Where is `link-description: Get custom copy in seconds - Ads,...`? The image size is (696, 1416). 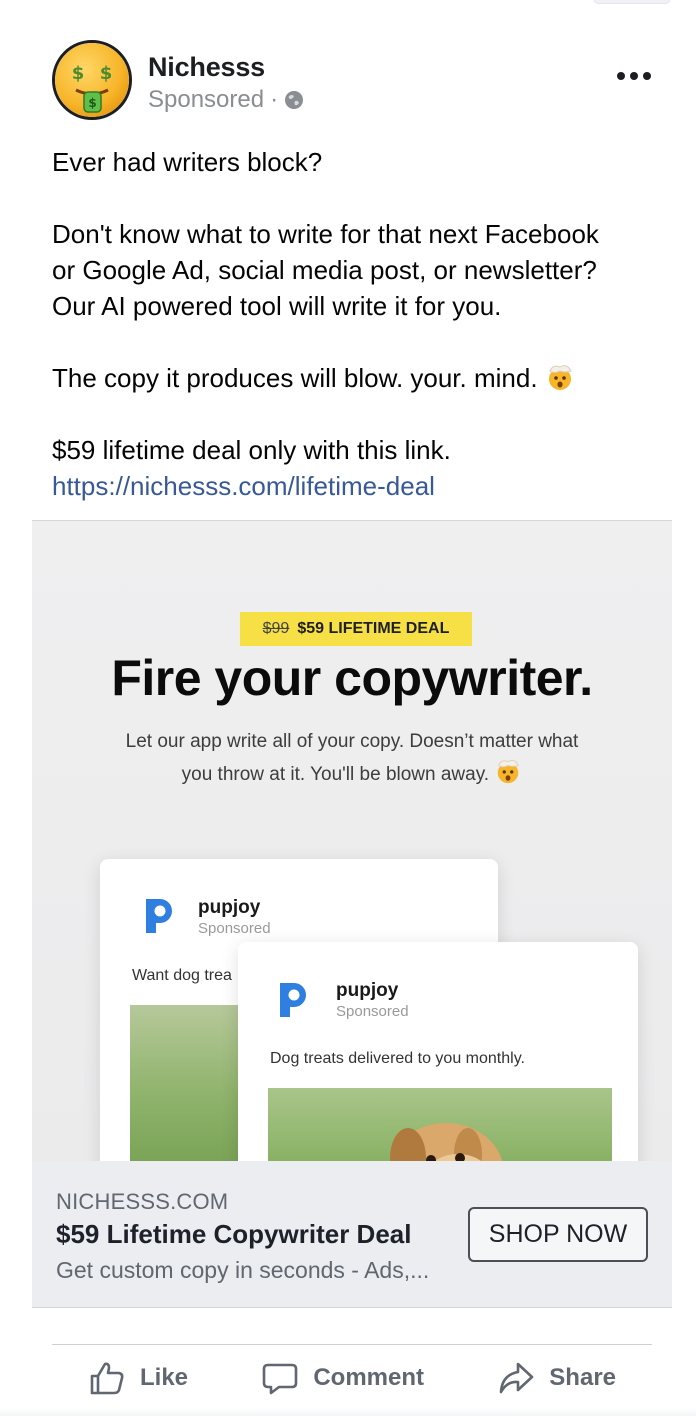
link-description: Get custom copy in seconds - Ads,... is located at coordinates (243, 1270).